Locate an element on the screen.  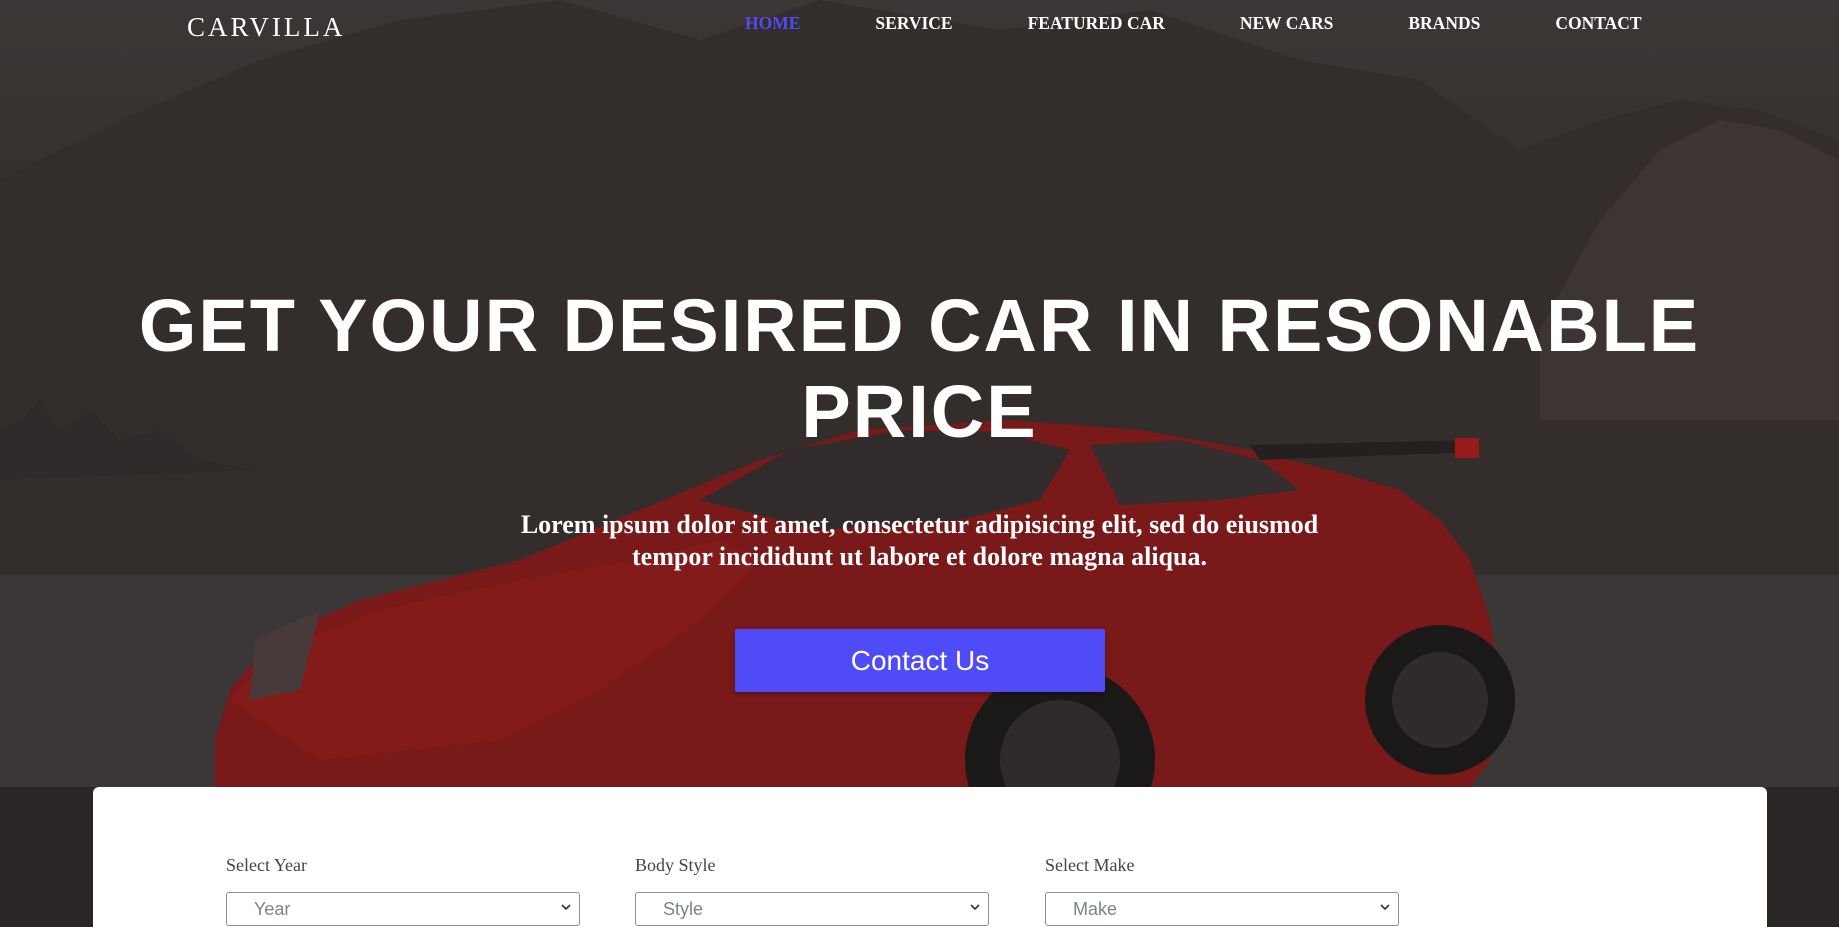
make-select-value: Make is located at coordinates (1095, 909).